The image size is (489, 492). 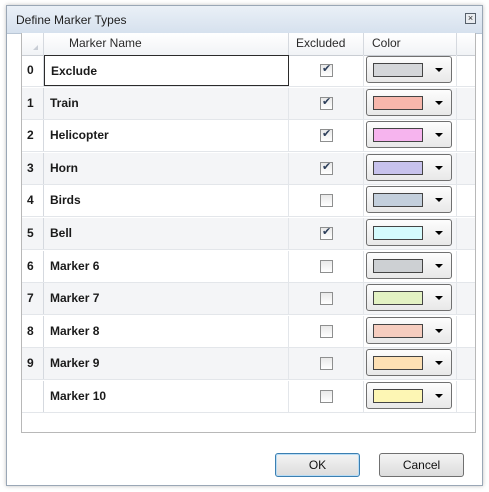 I want to click on row-index: 8, so click(x=33, y=331).